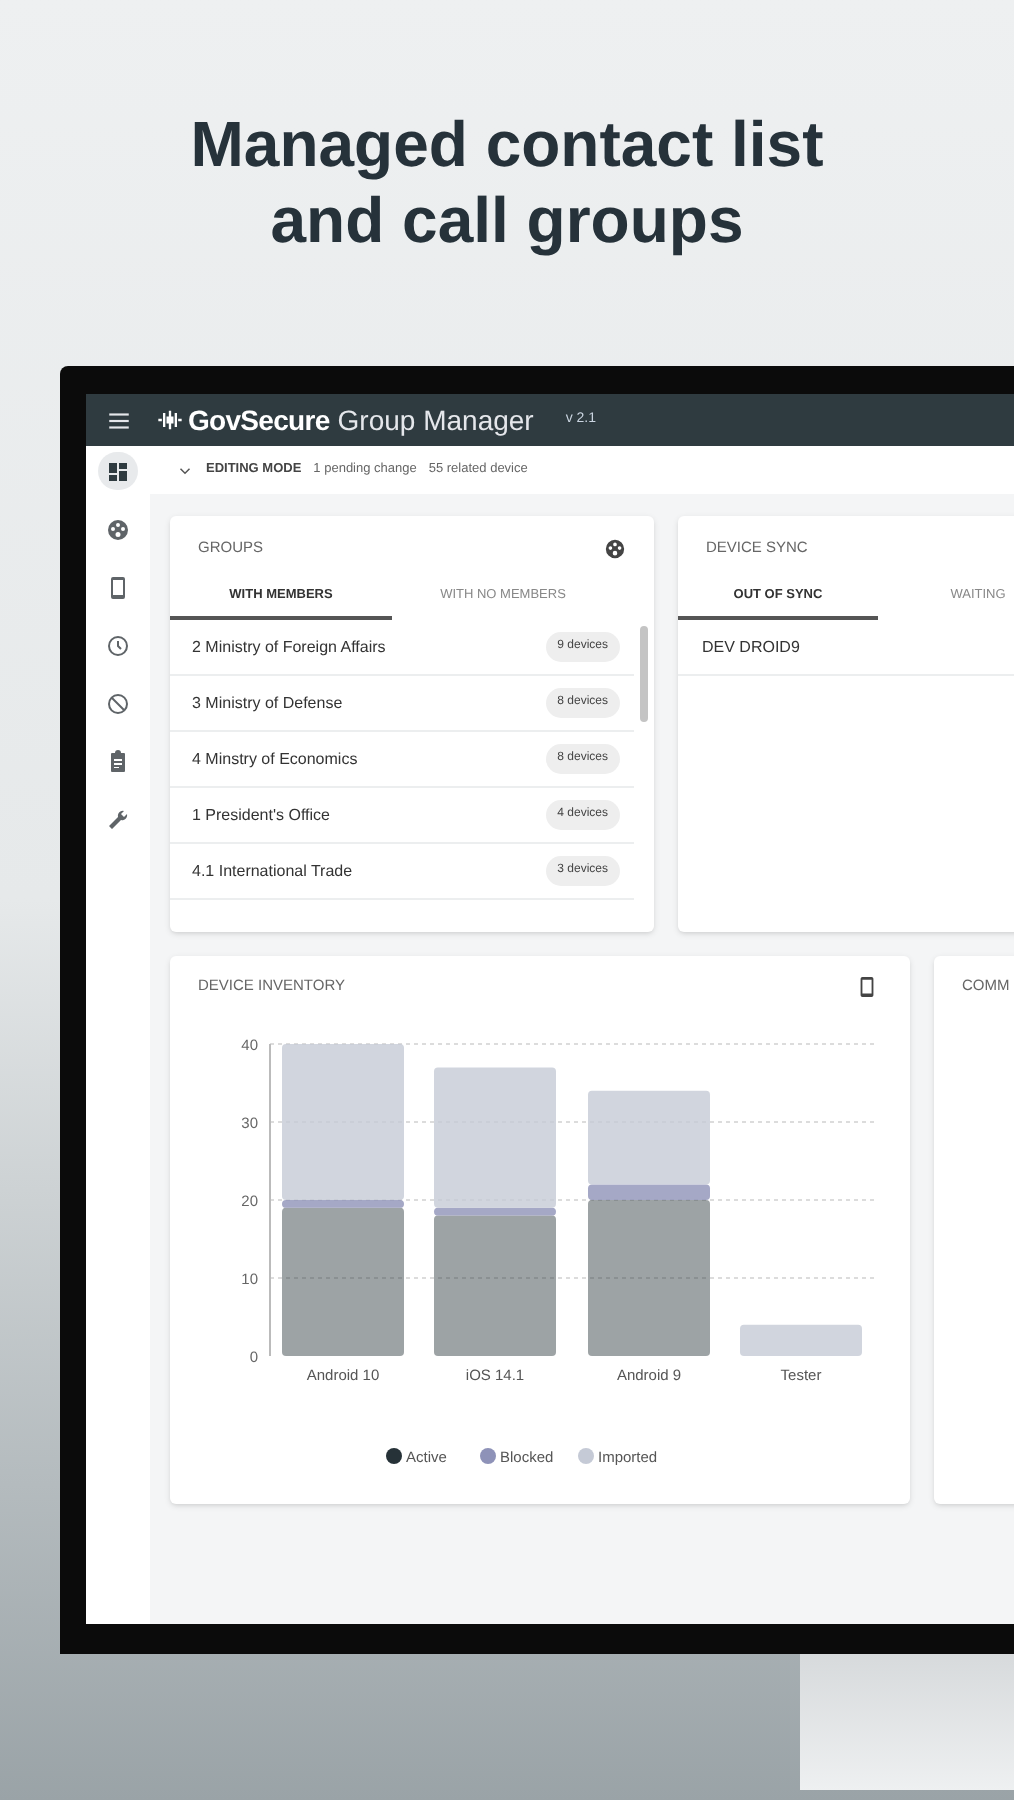 This screenshot has height=1800, width=1014. I want to click on group-name: 4 Minstry of Economics, so click(275, 759).